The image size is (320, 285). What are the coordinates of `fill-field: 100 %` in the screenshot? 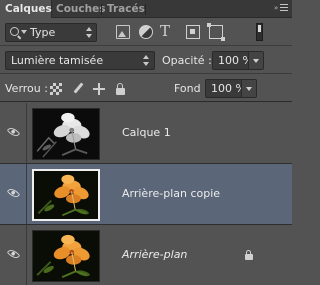 It's located at (231, 88).